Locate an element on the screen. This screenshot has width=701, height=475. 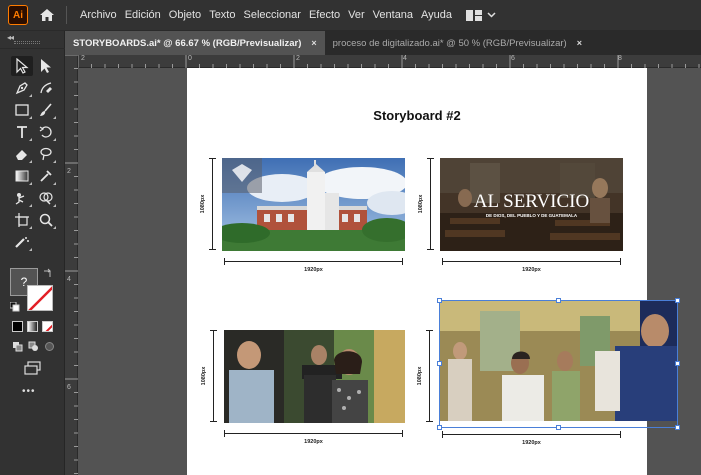
direct-selection-tool is located at coordinates (46, 66).